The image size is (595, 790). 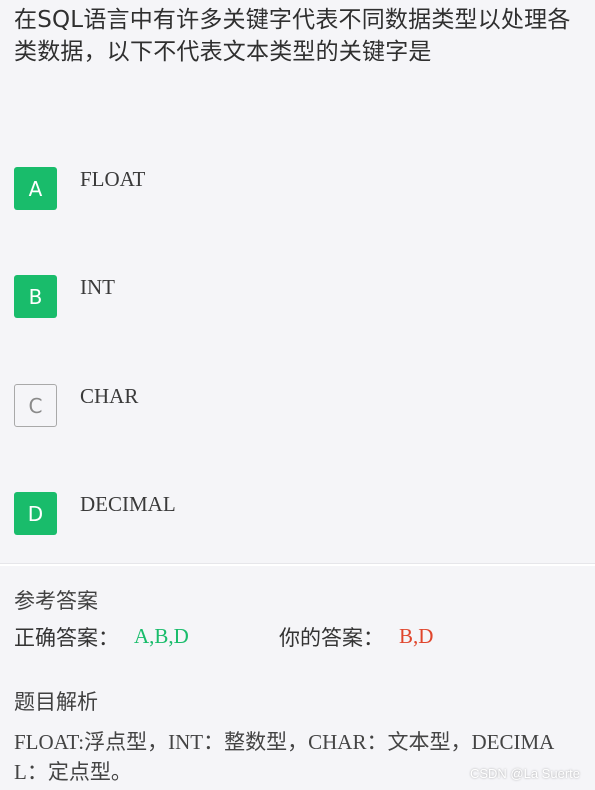 What do you see at coordinates (524, 773) in the screenshot?
I see `watermark: CSDN @La Suerte` at bounding box center [524, 773].